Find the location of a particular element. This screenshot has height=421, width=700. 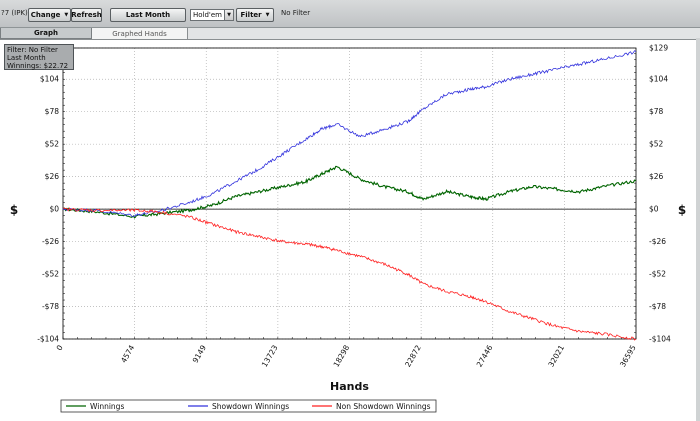

legend-label: Showdown Winnings is located at coordinates (250, 406).